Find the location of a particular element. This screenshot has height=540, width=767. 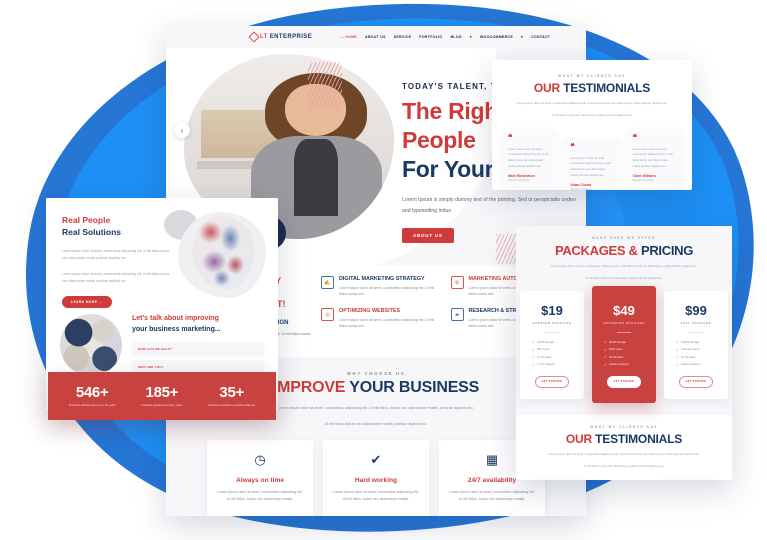

price-feature: ✓ 500 Users is located at coordinates (555, 350).